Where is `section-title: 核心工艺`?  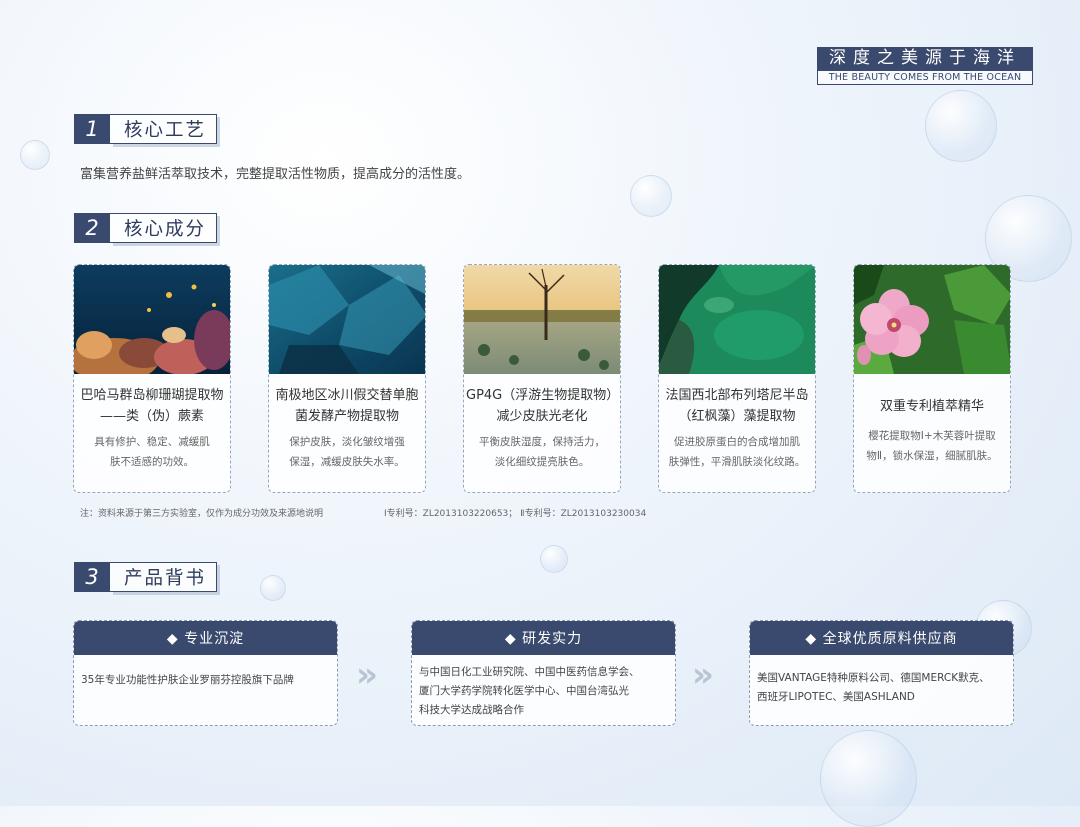
section-title: 核心工艺 is located at coordinates (164, 129).